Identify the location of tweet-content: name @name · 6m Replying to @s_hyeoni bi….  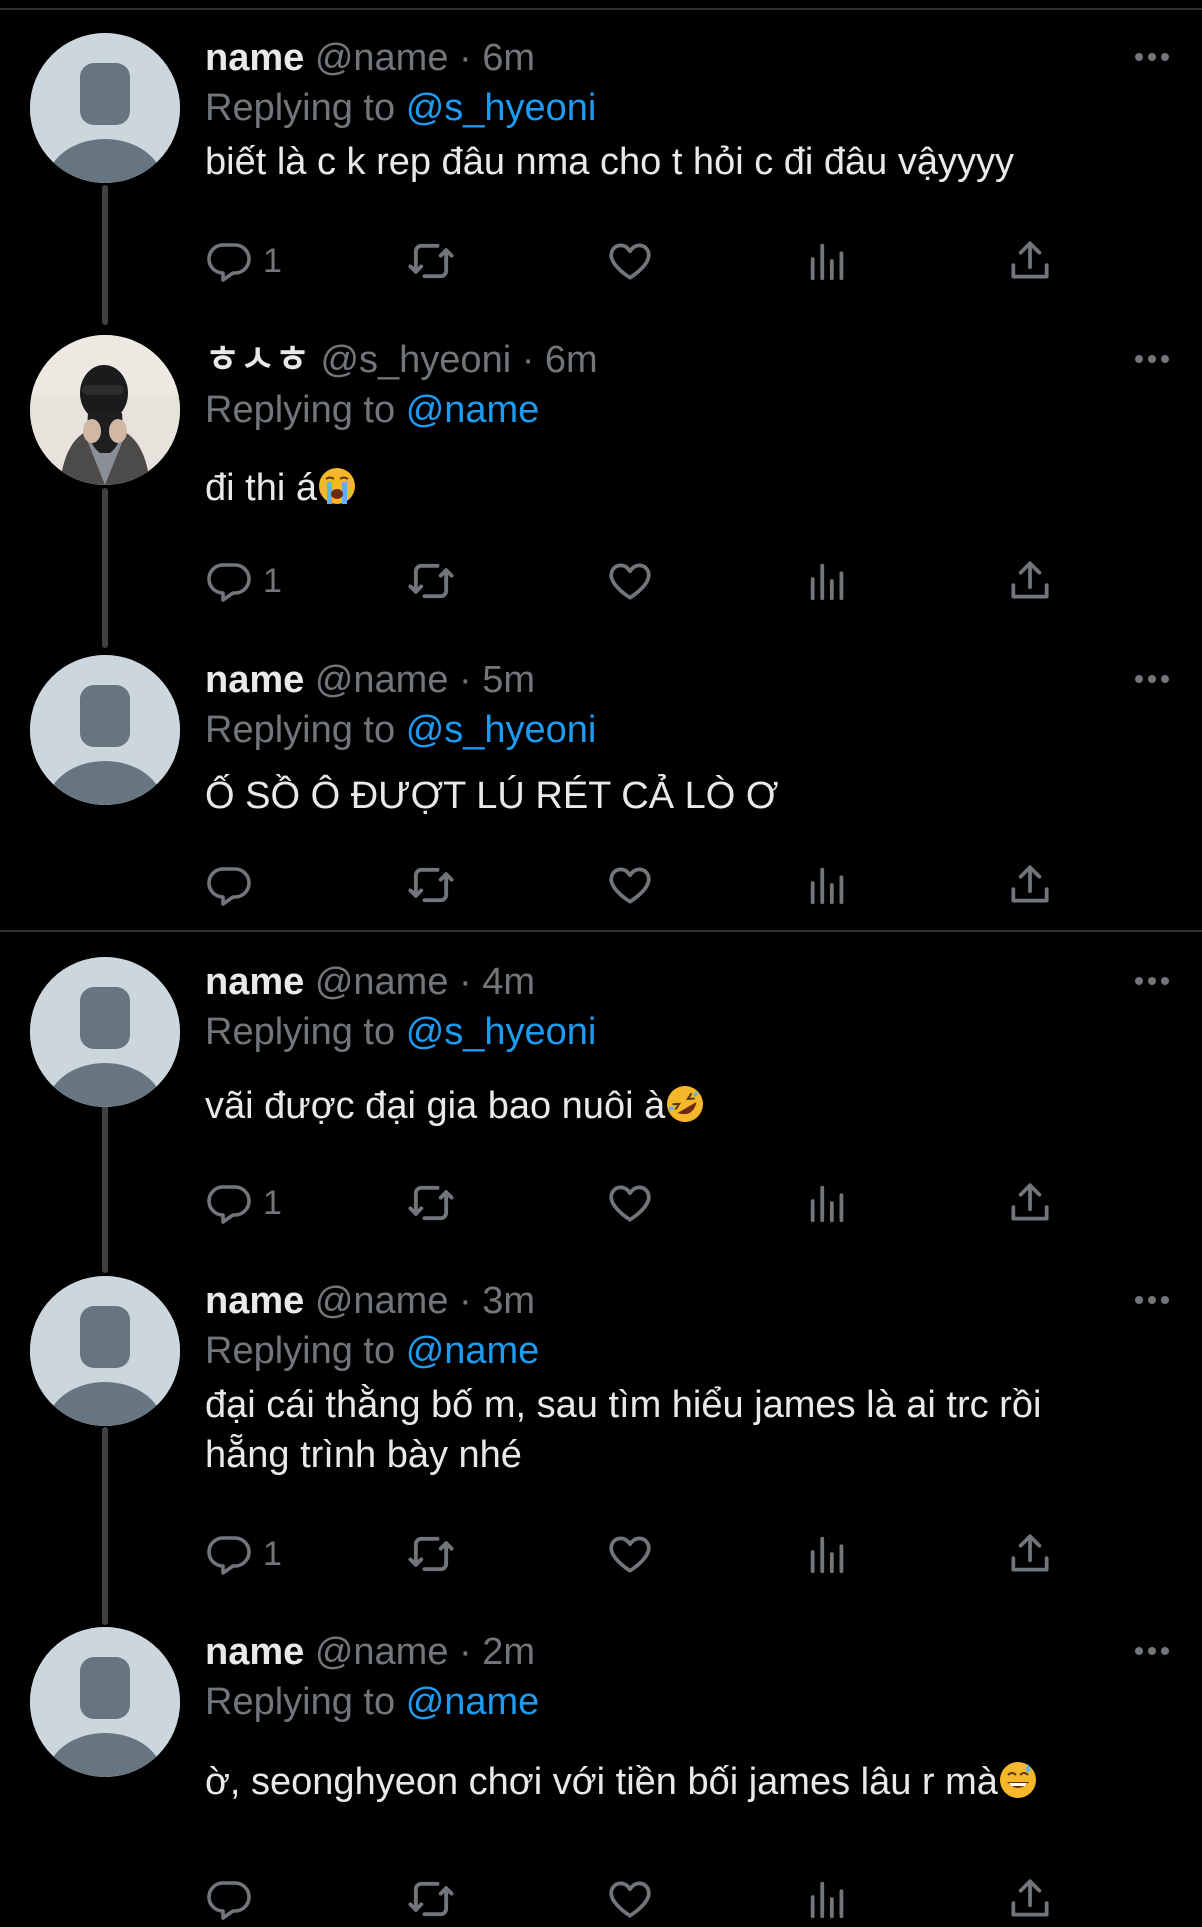
(688, 110).